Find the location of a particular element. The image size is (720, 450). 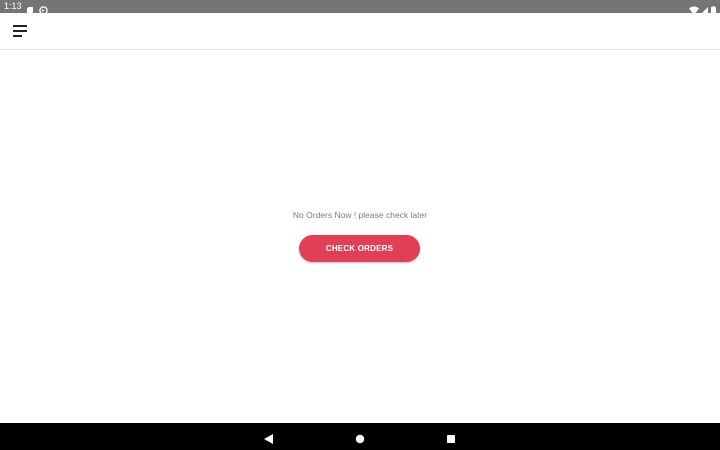

app-bar is located at coordinates (360, 31).